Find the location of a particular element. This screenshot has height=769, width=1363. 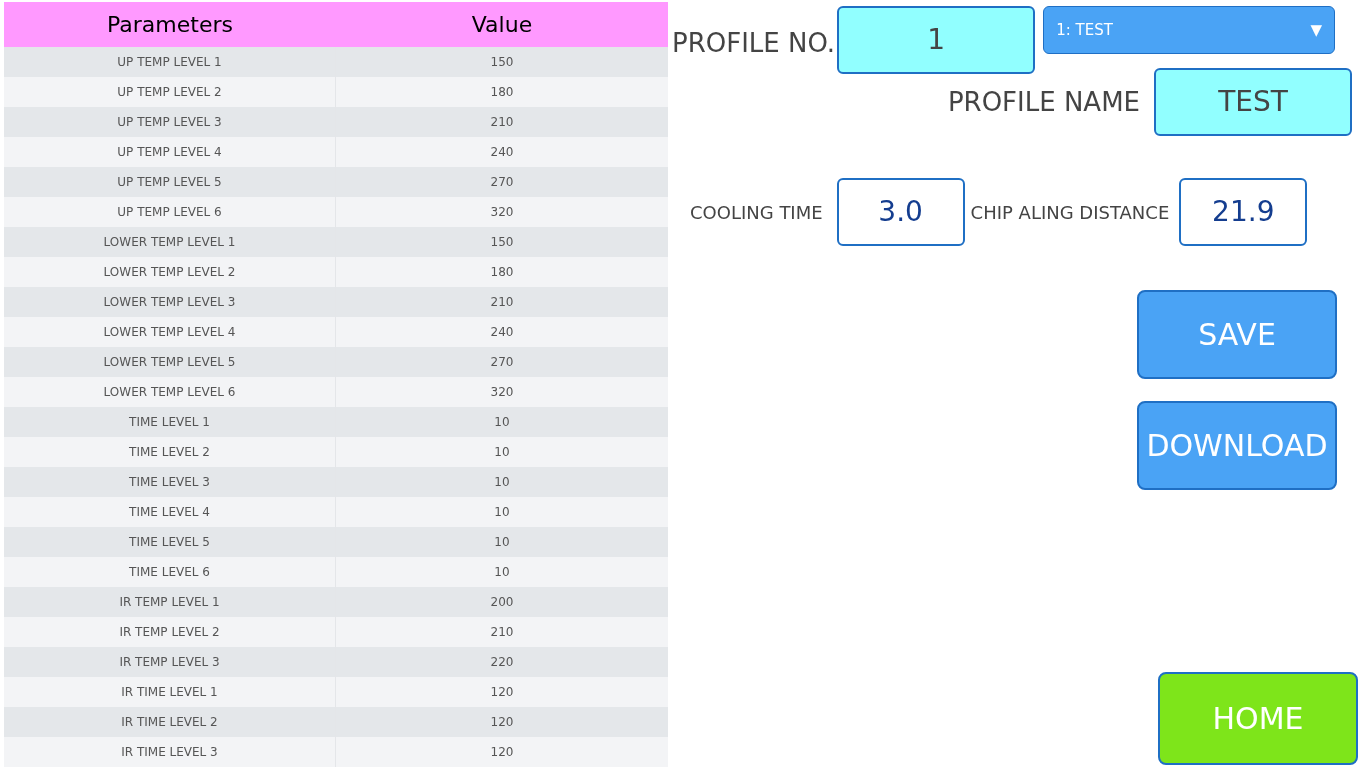

table-cell: IR TIME LEVEL 3 is located at coordinates (170, 752).